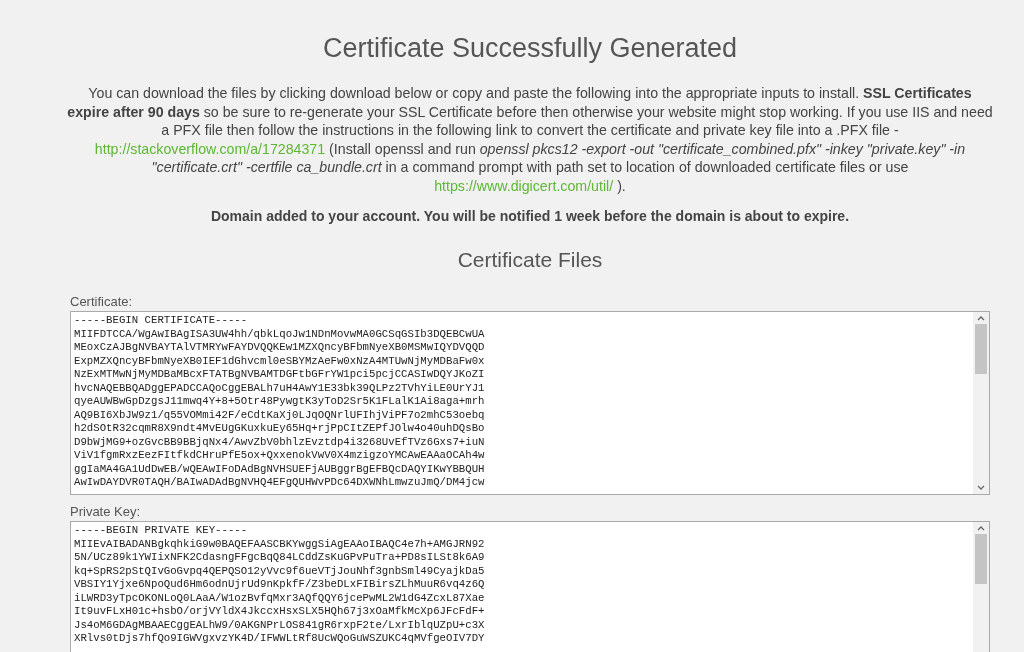 The image size is (1024, 652). What do you see at coordinates (106, 511) in the screenshot?
I see `field-label: Private Key:` at bounding box center [106, 511].